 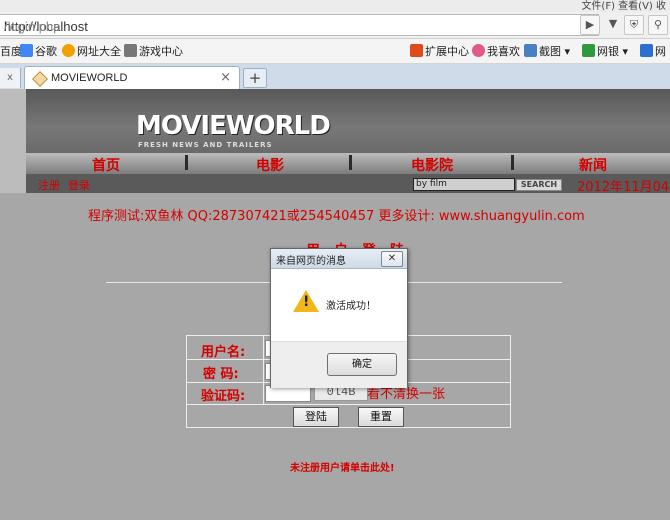 What do you see at coordinates (311, 261) in the screenshot?
I see `dialog-title: 来自网页的消息` at bounding box center [311, 261].